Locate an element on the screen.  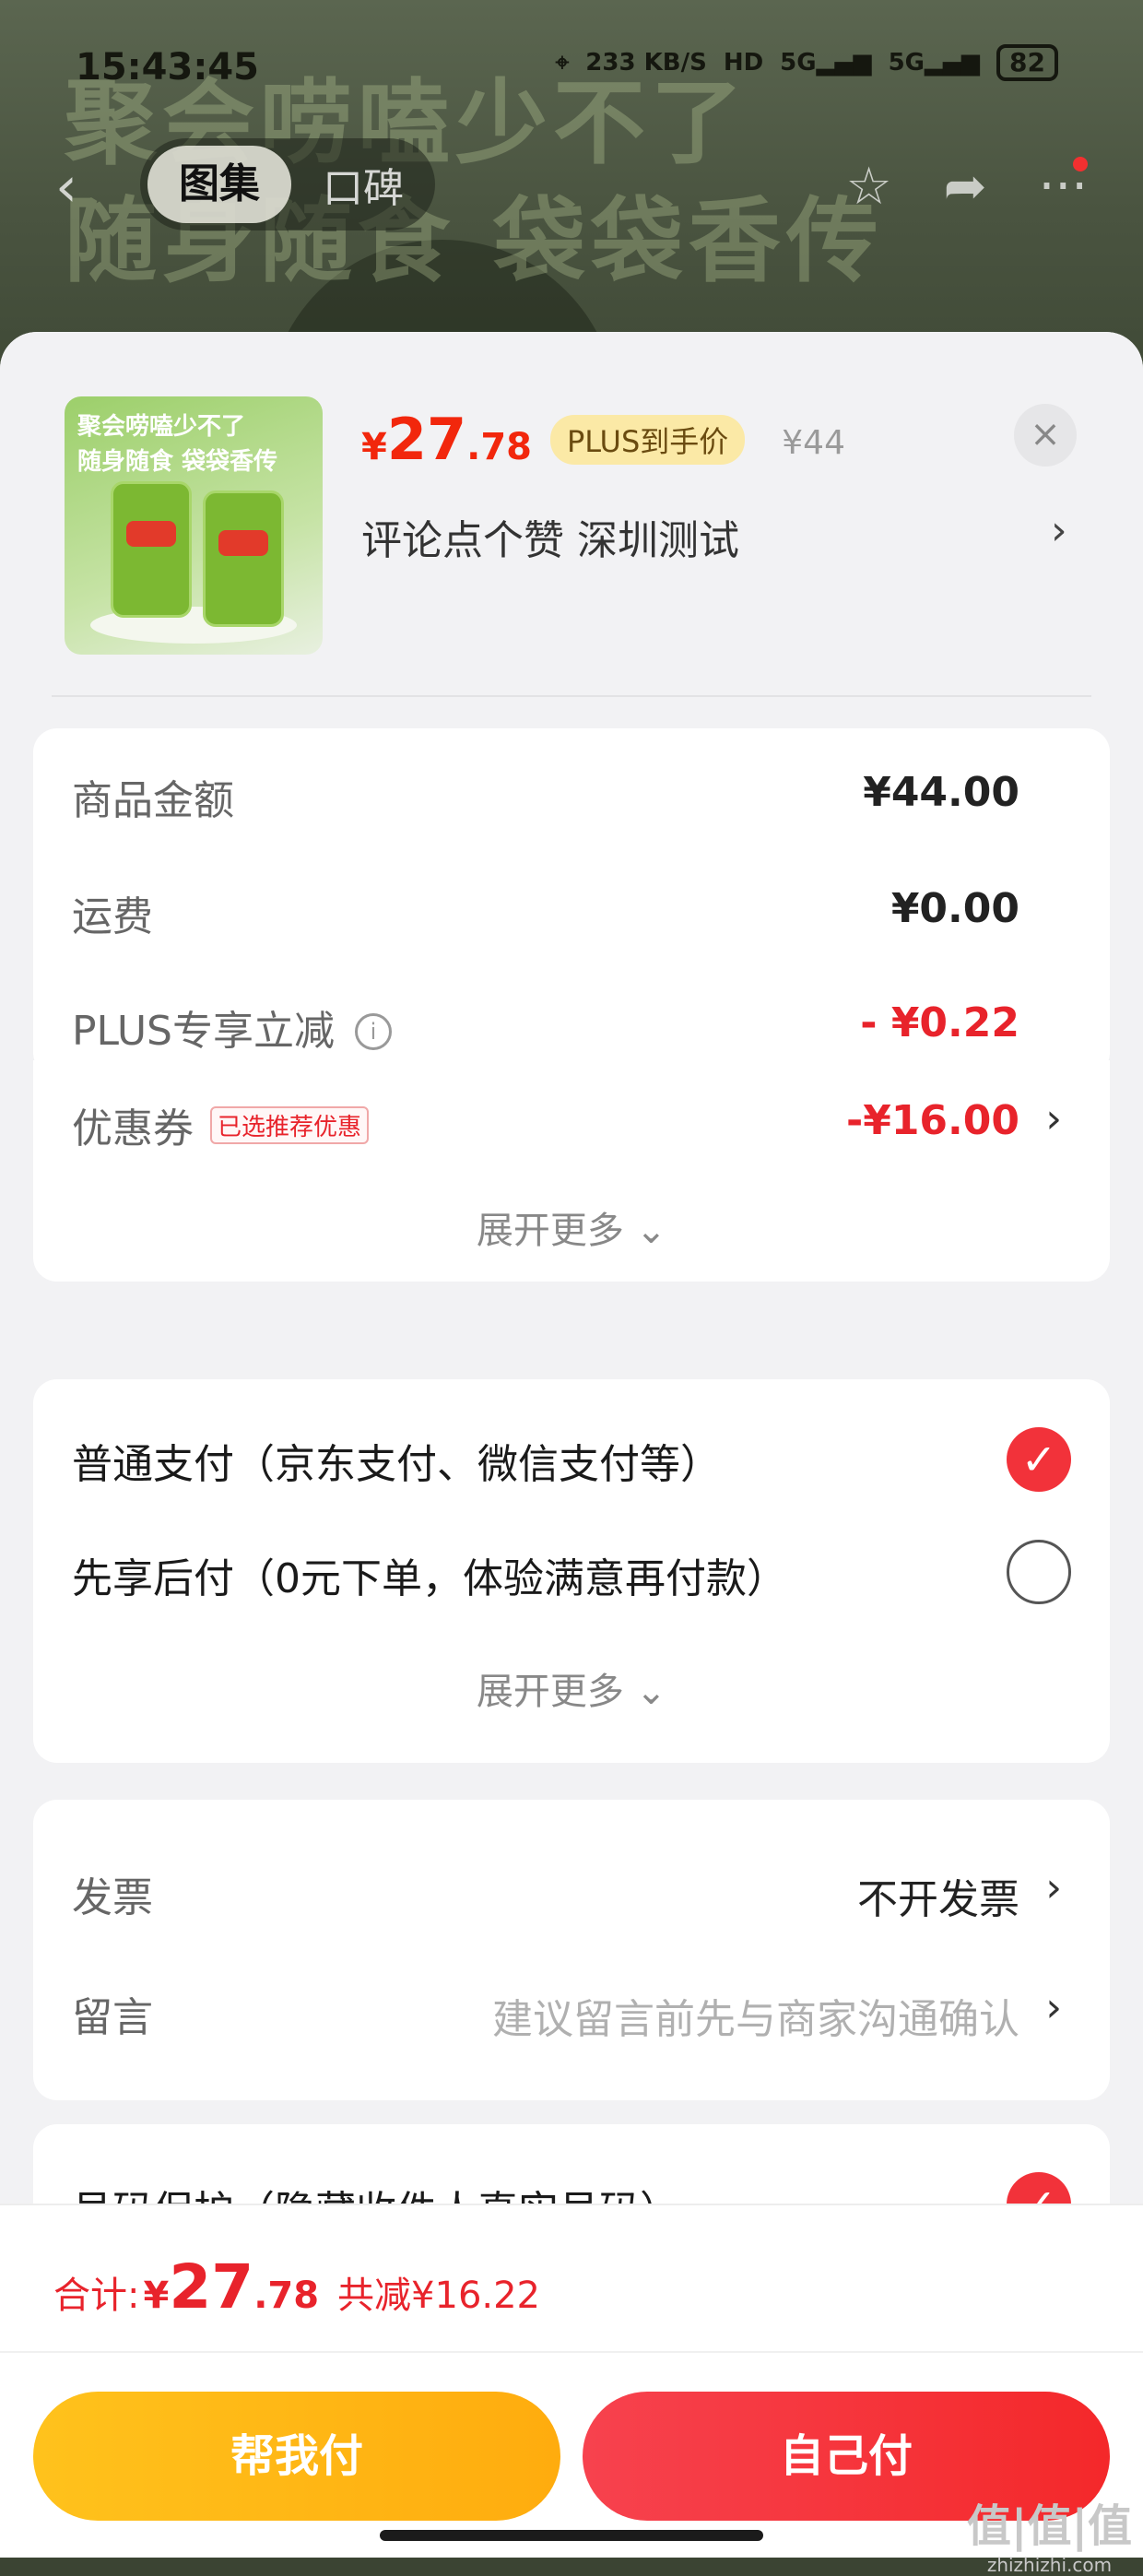
total-saved: 共减¥16.22 is located at coordinates (439, 2296).